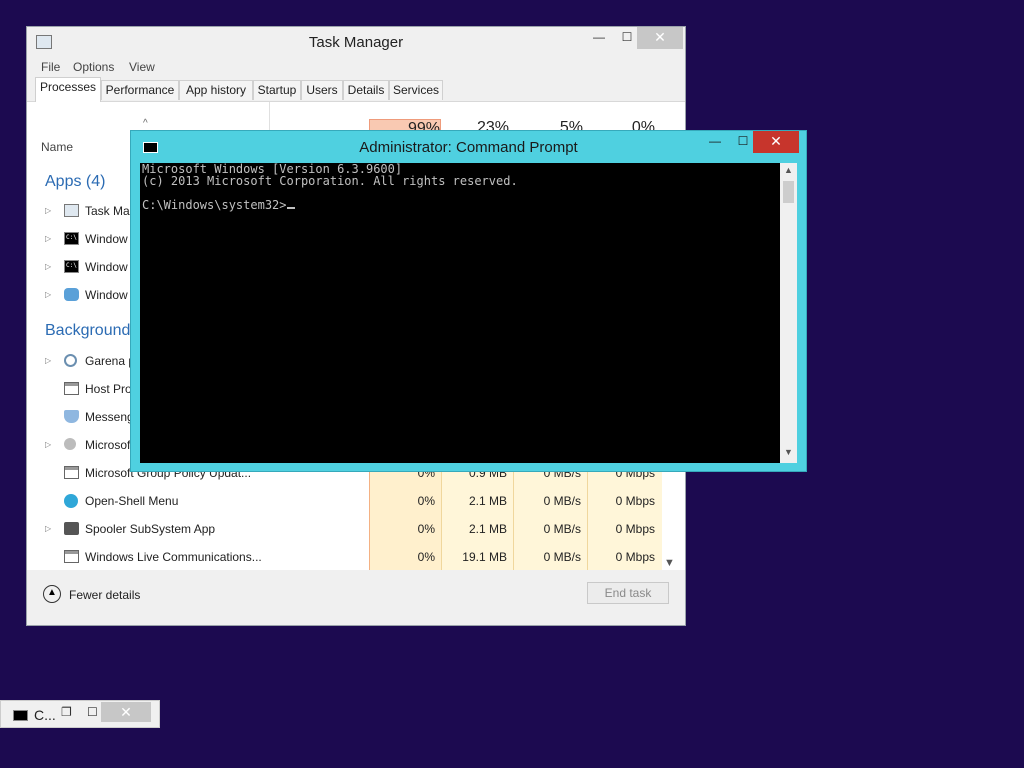  I want to click on minimized-command-prompt: C... ❐ ☐ ✕, so click(80, 714).